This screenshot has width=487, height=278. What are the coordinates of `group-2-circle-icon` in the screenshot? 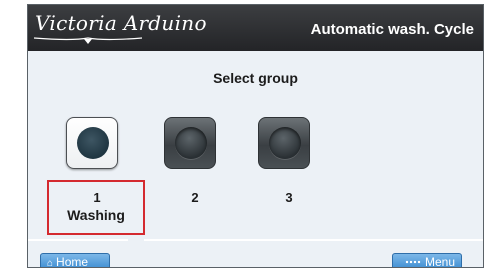 It's located at (191, 143).